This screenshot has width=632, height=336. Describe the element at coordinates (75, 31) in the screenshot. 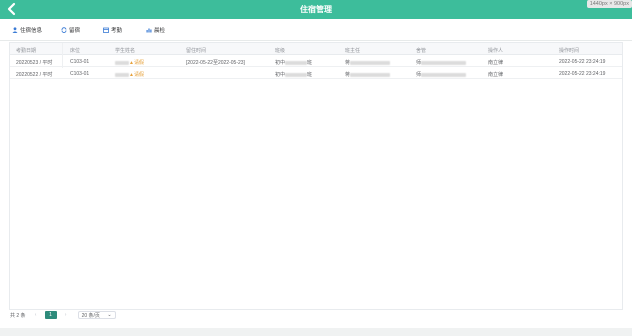

I see `tab-label: 留宿` at that location.